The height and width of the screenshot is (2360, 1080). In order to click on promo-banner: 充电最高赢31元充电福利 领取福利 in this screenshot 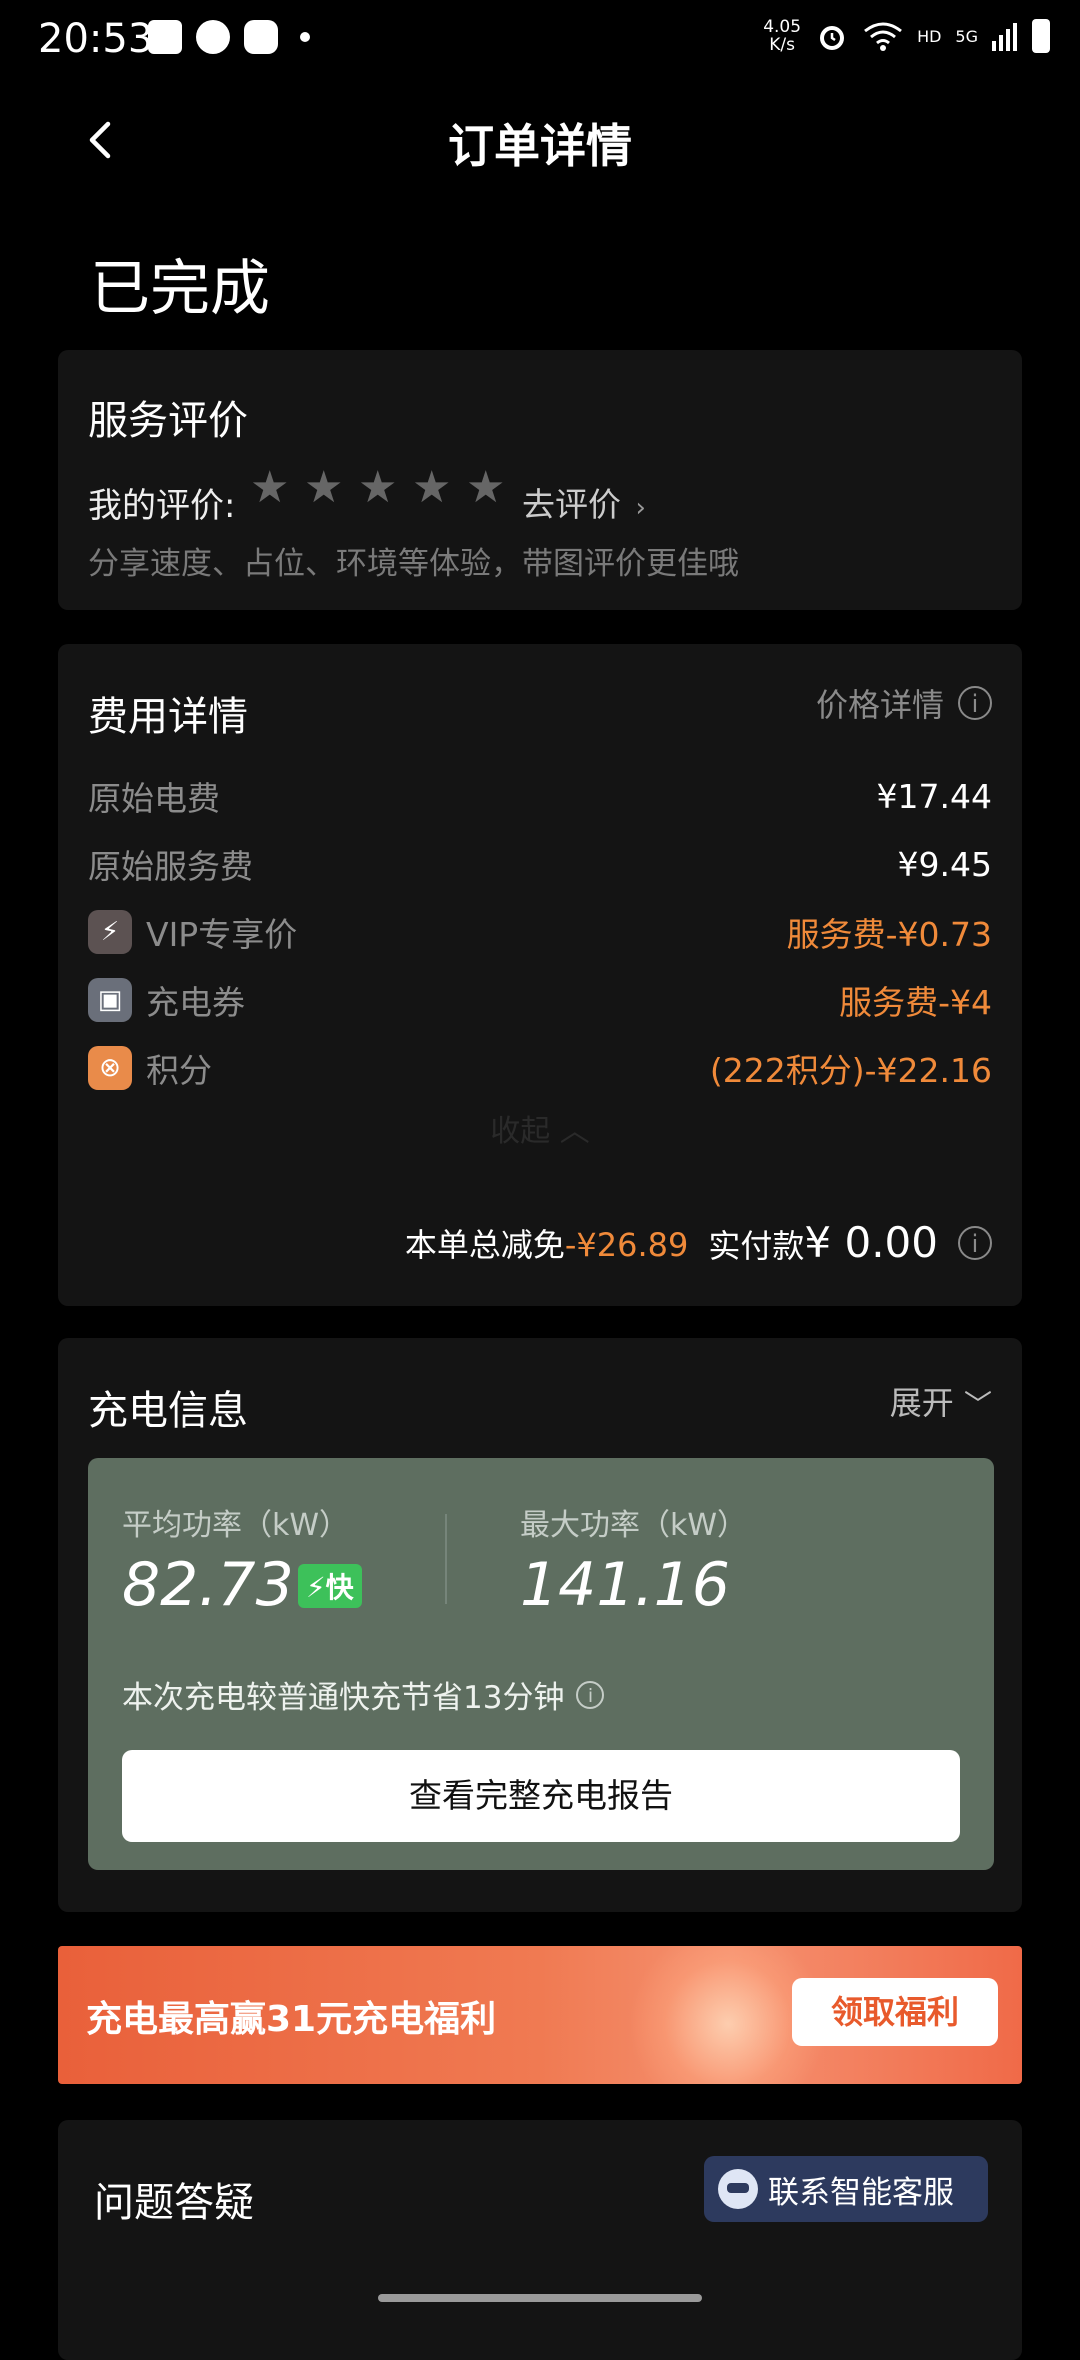, I will do `click(540, 2015)`.